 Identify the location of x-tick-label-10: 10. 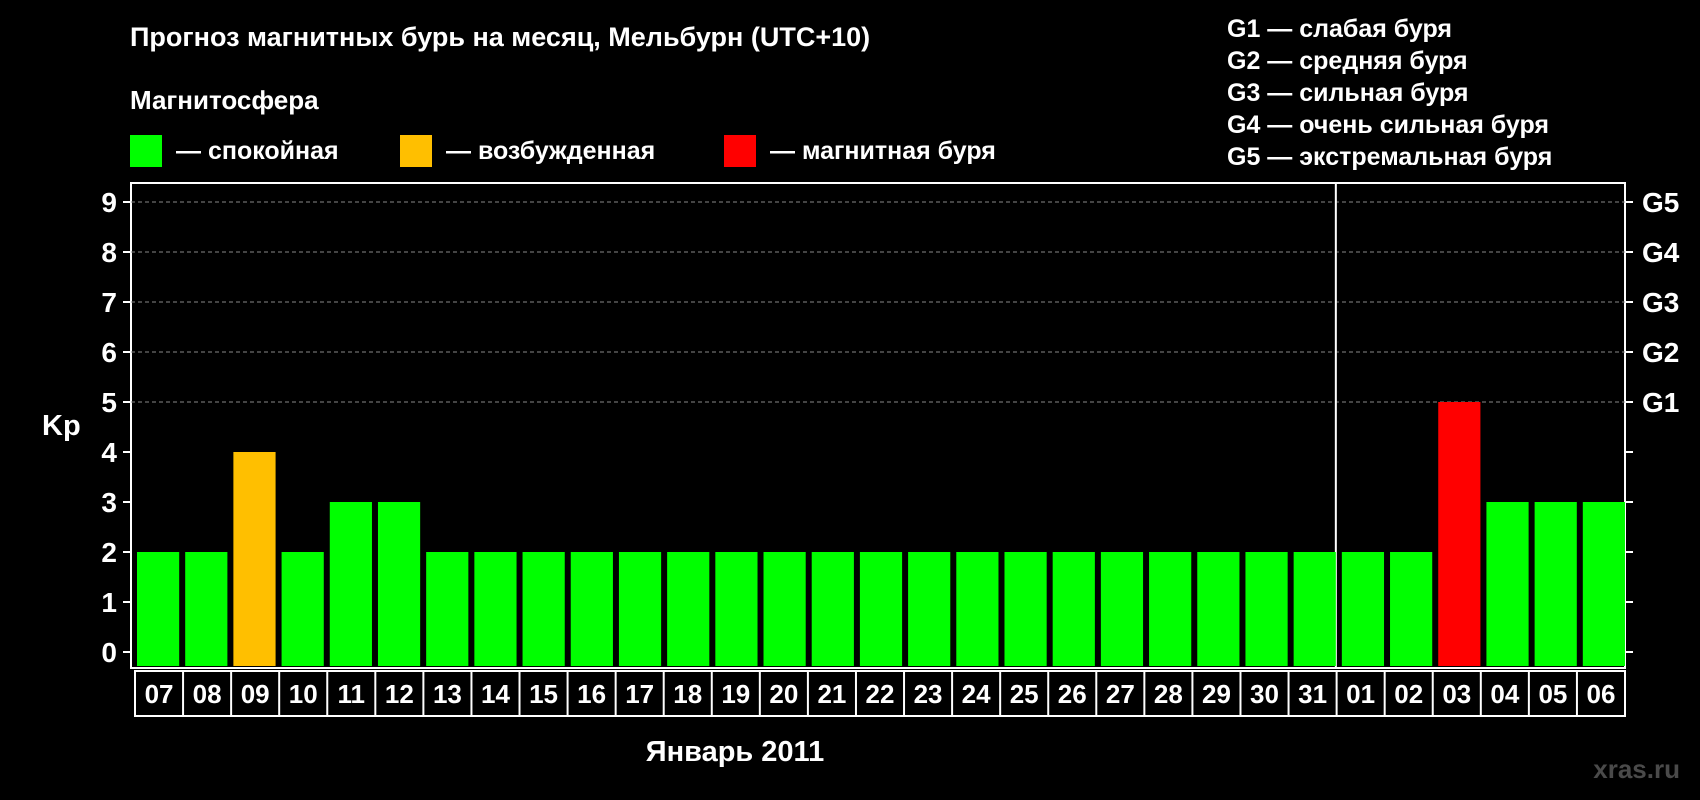
(303, 694).